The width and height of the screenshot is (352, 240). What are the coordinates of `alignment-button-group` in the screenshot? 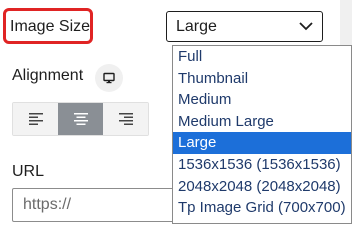 It's located at (80, 119).